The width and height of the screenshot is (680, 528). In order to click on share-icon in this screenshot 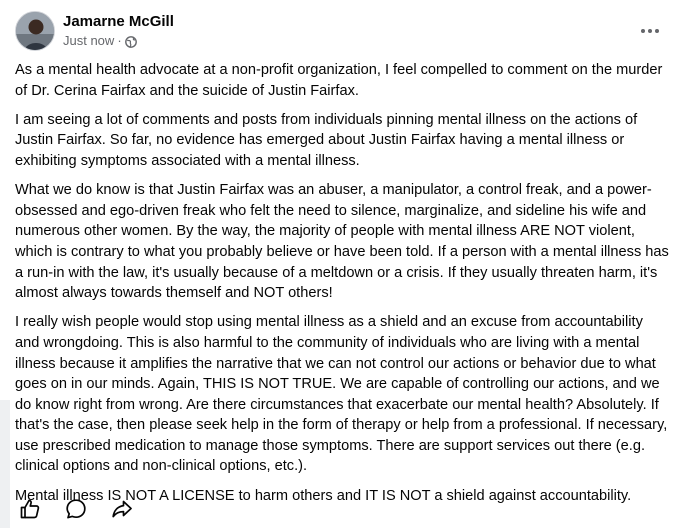, I will do `click(122, 509)`.